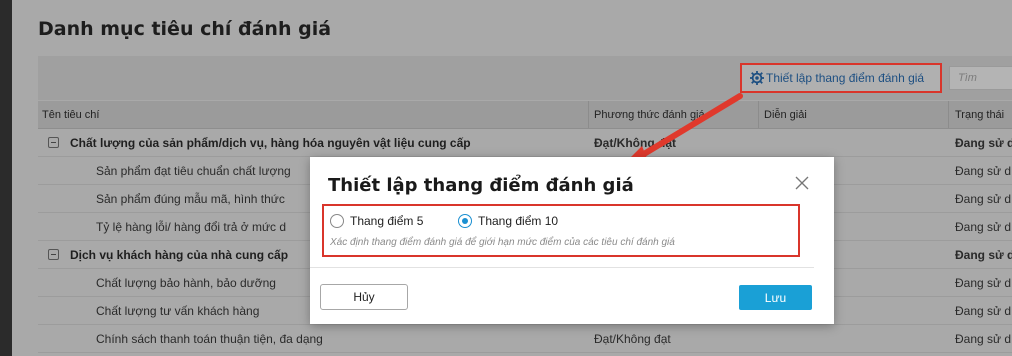  Describe the element at coordinates (980, 78) in the screenshot. I see `search-input: Tìm` at that location.